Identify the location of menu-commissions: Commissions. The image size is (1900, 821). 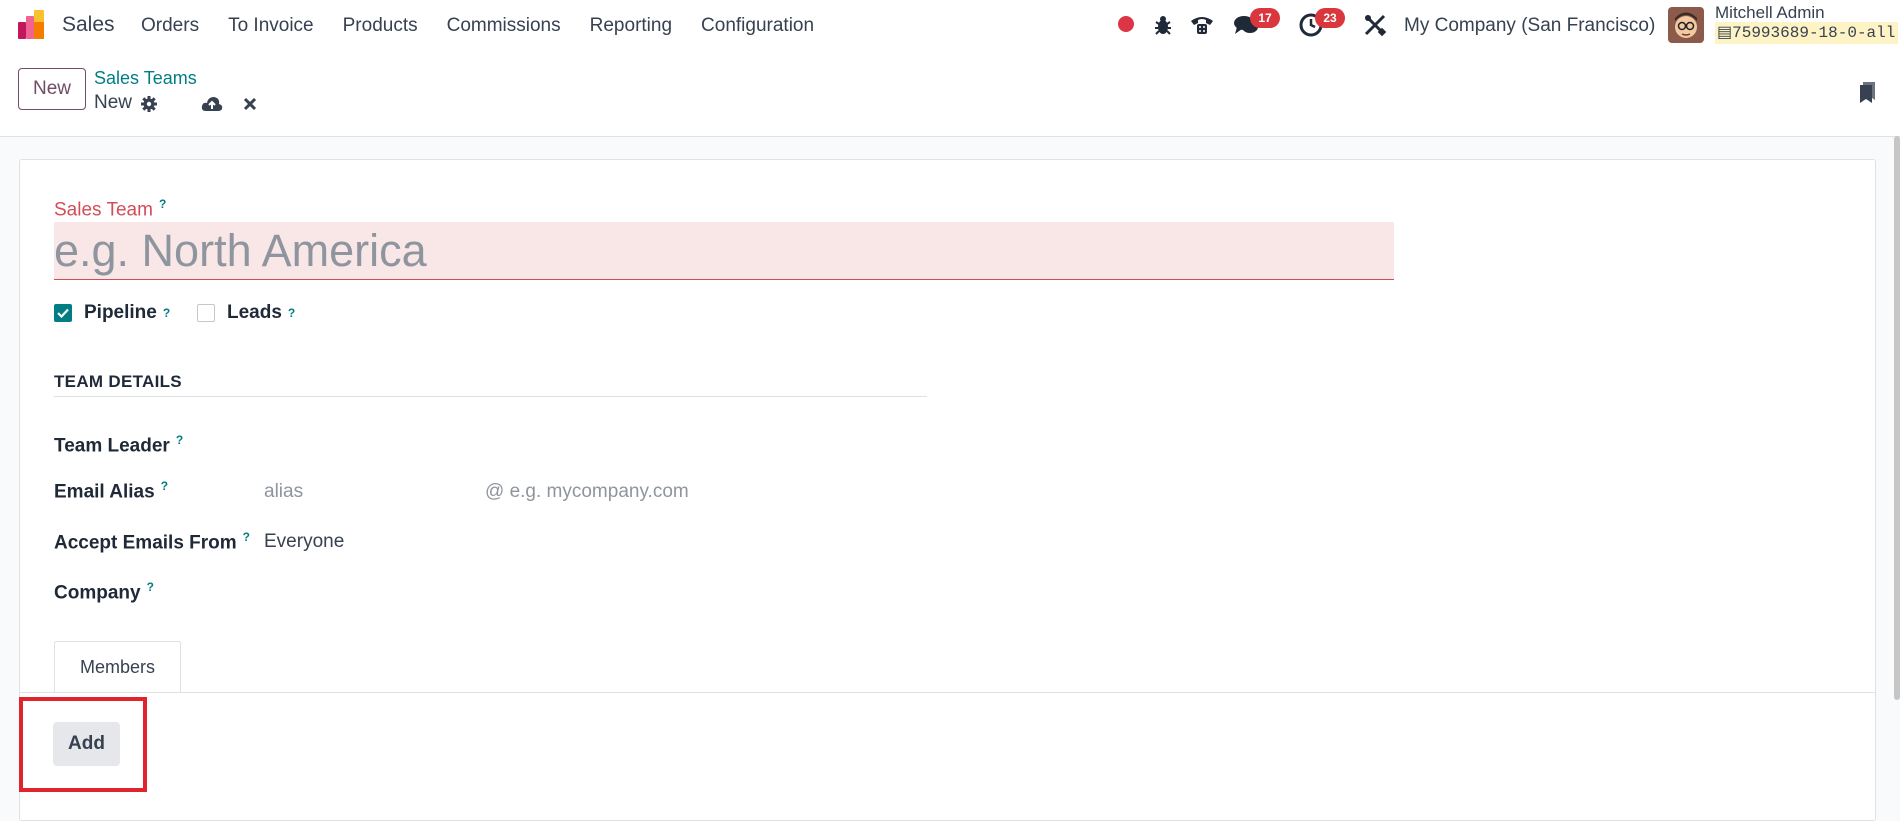
(504, 26).